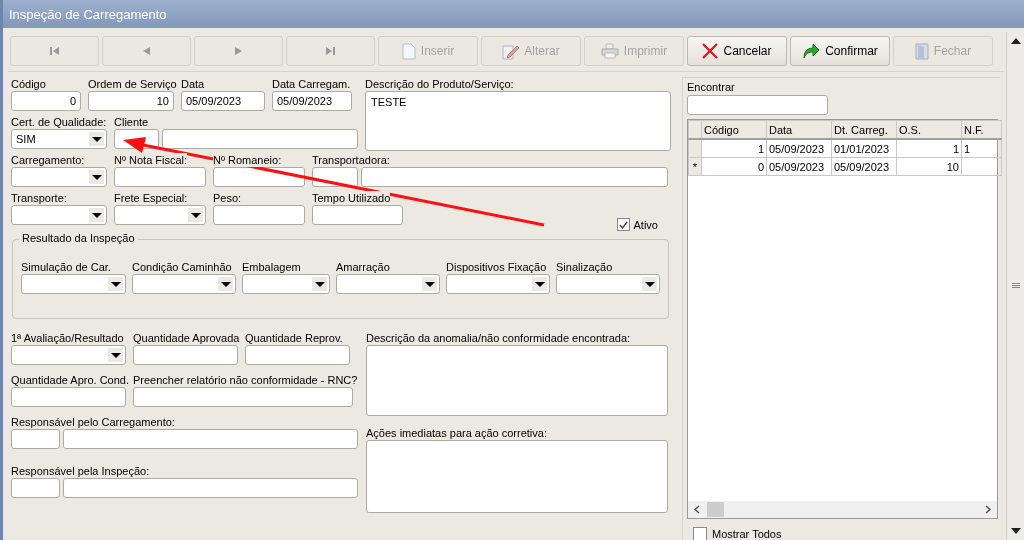 Image resolution: width=1024 pixels, height=540 pixels. I want to click on vertical-scrollbar, so click(1015, 286).